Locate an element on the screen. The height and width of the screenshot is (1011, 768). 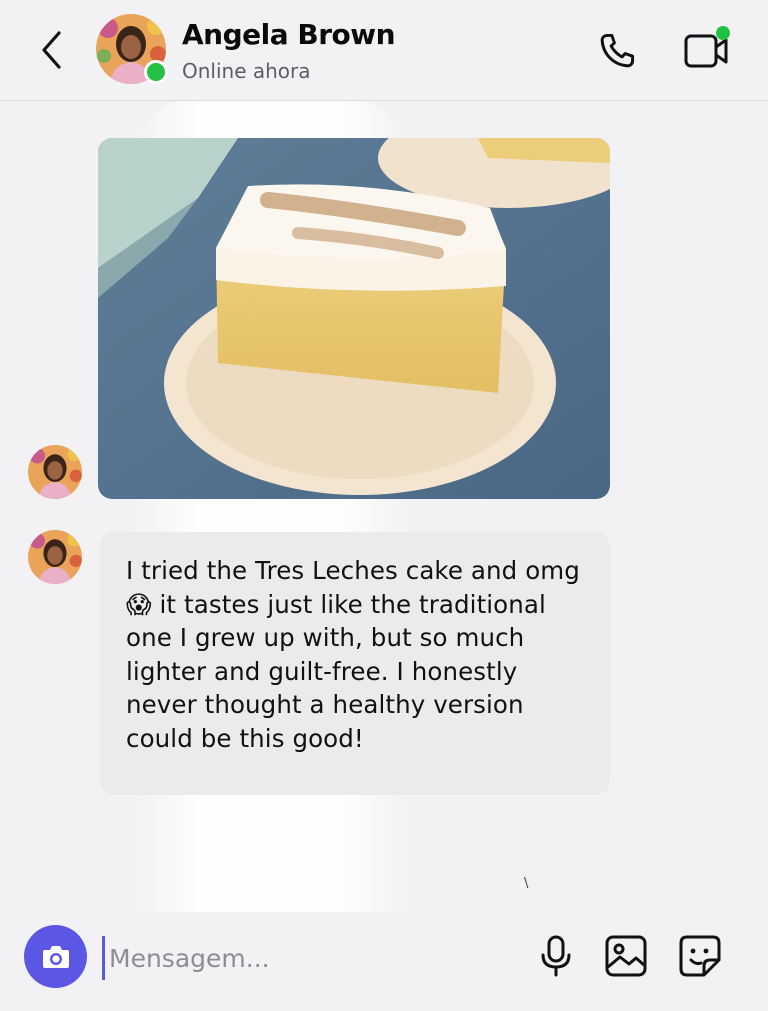
back-arrow-icon is located at coordinates (51, 50).